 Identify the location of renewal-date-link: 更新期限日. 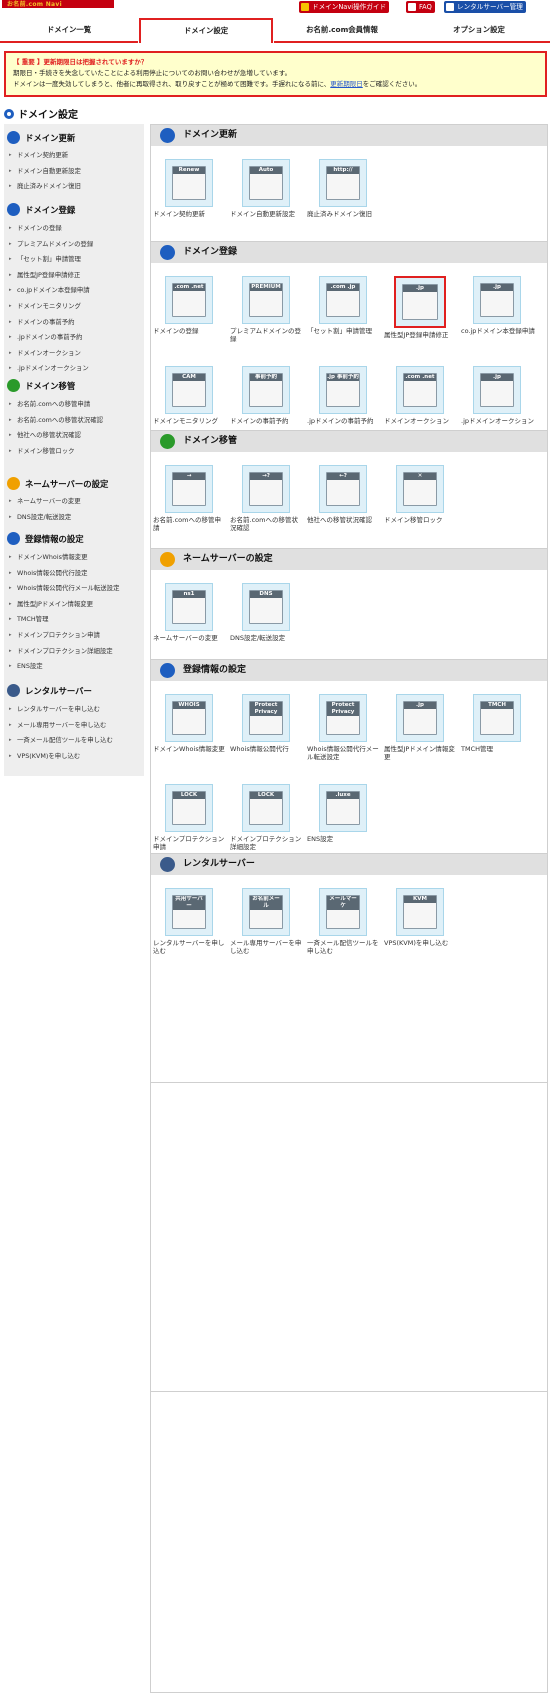
(346, 84).